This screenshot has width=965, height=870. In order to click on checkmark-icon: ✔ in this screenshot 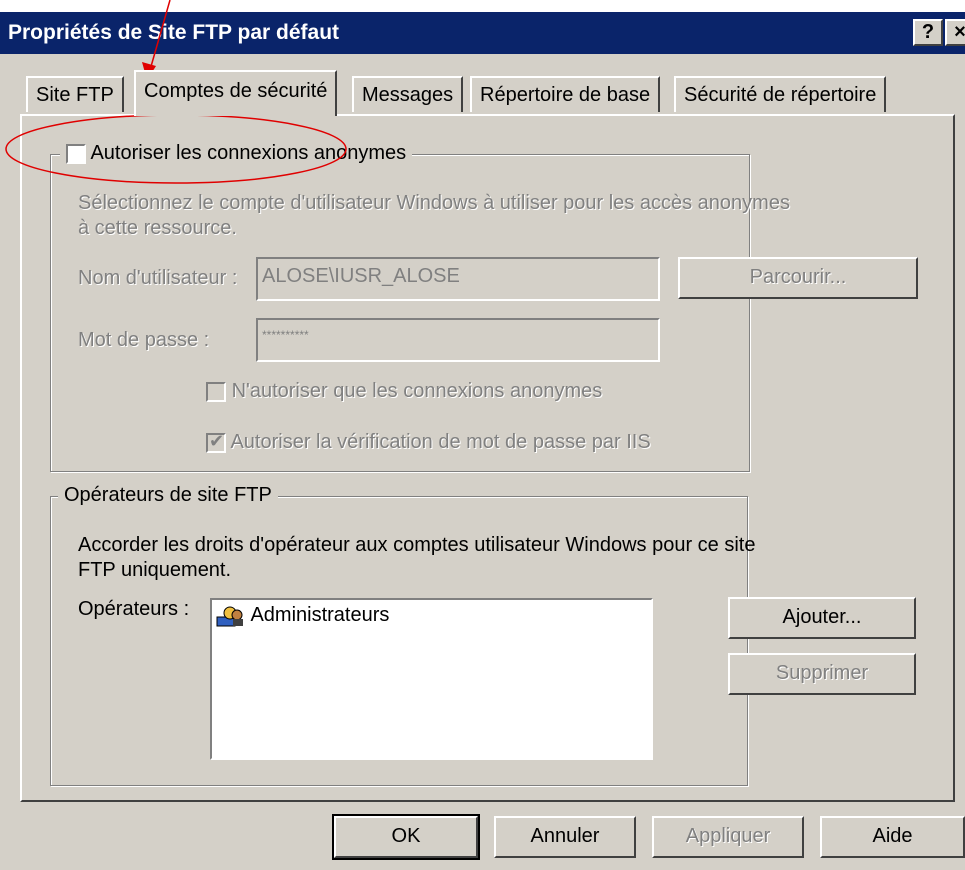, I will do `click(217, 440)`.